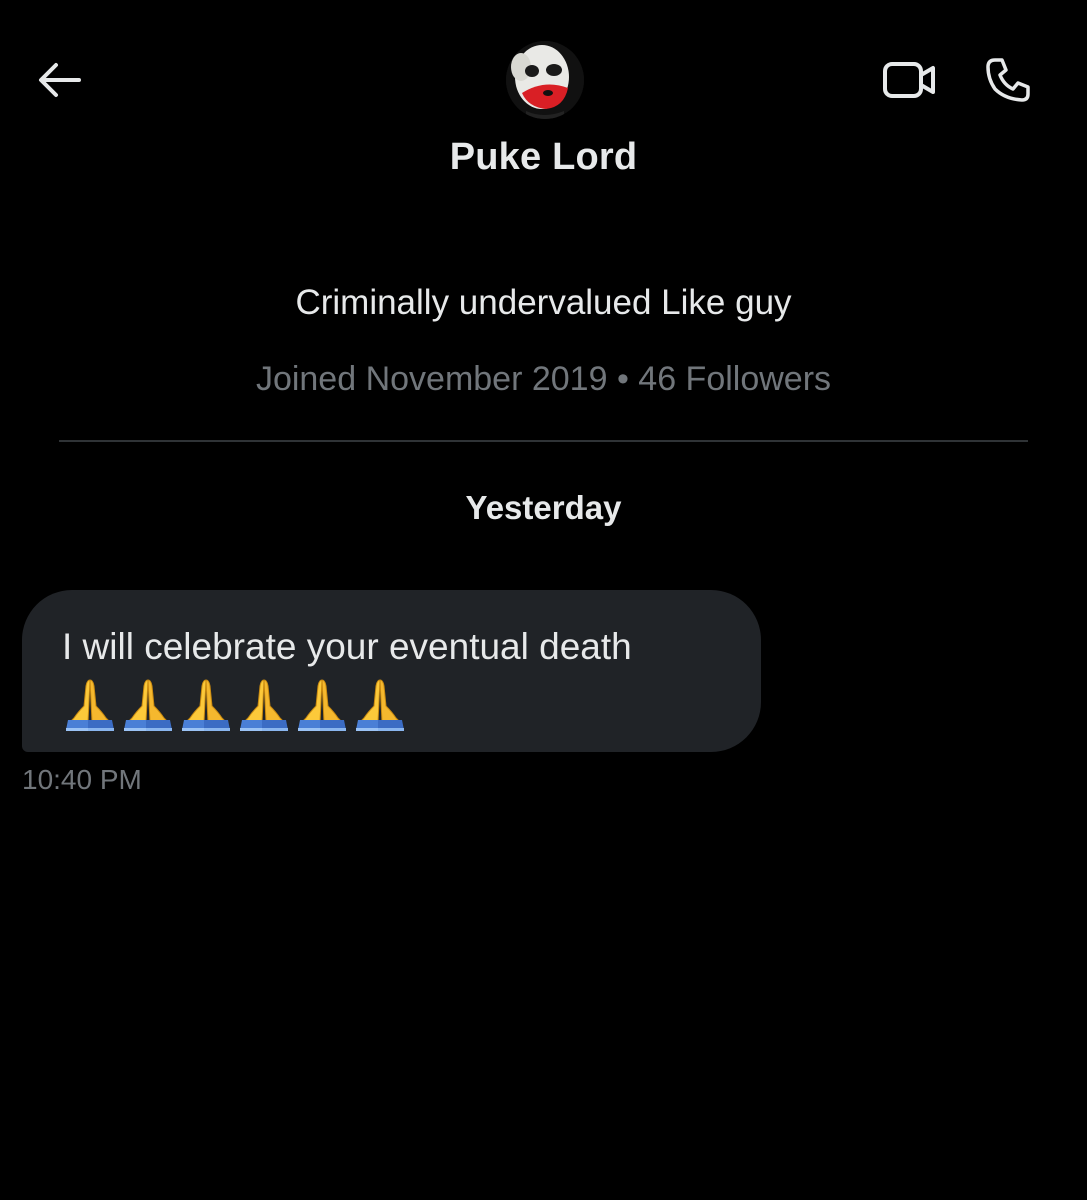 Image resolution: width=1087 pixels, height=1200 pixels. I want to click on back-button, so click(59, 80).